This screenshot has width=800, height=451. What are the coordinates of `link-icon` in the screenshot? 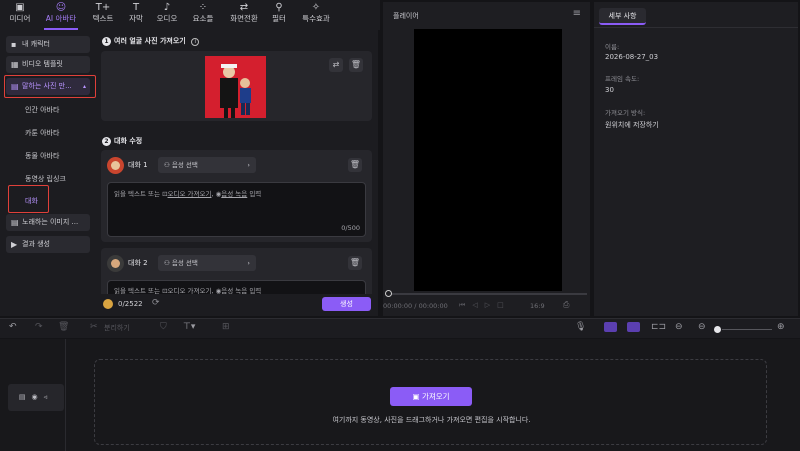 It's located at (610, 327).